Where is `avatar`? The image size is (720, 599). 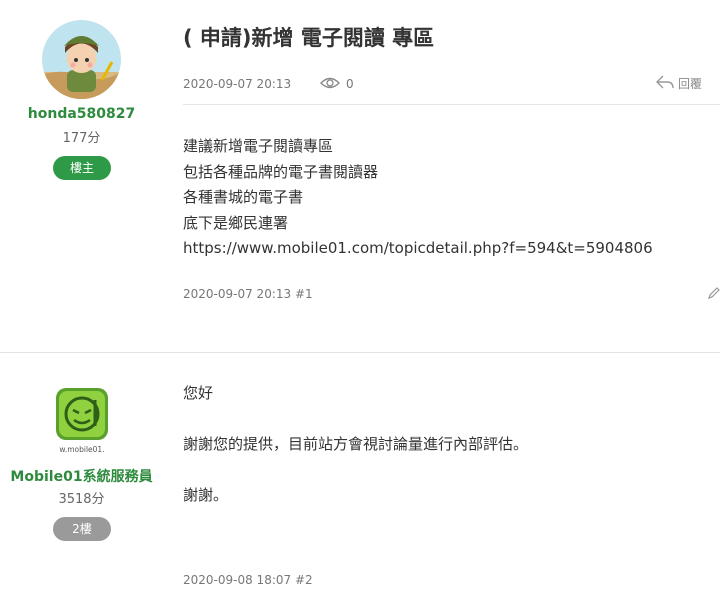
avatar is located at coordinates (81, 59).